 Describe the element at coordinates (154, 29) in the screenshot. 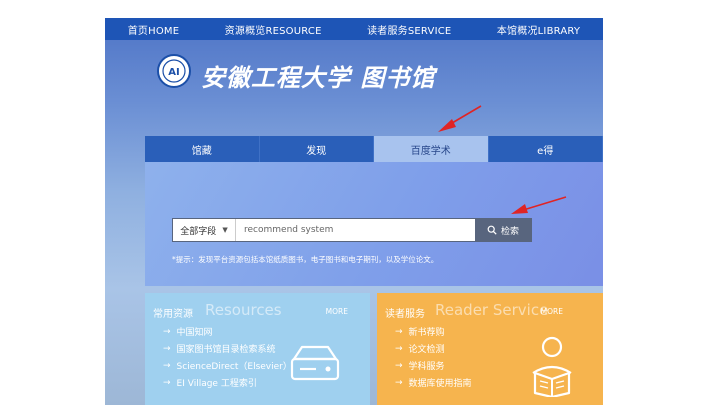

I see `nav-home: 首页HOME` at that location.